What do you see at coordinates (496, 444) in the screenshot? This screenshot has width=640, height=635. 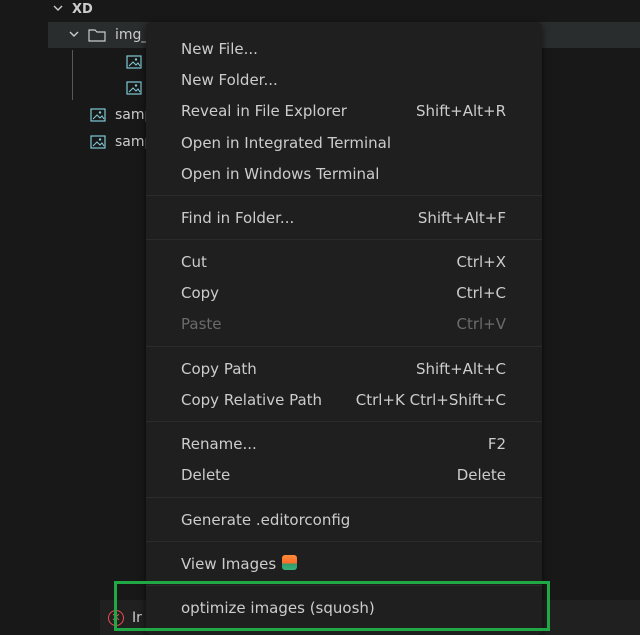 I see `menu-item-shortcut: F2` at bounding box center [496, 444].